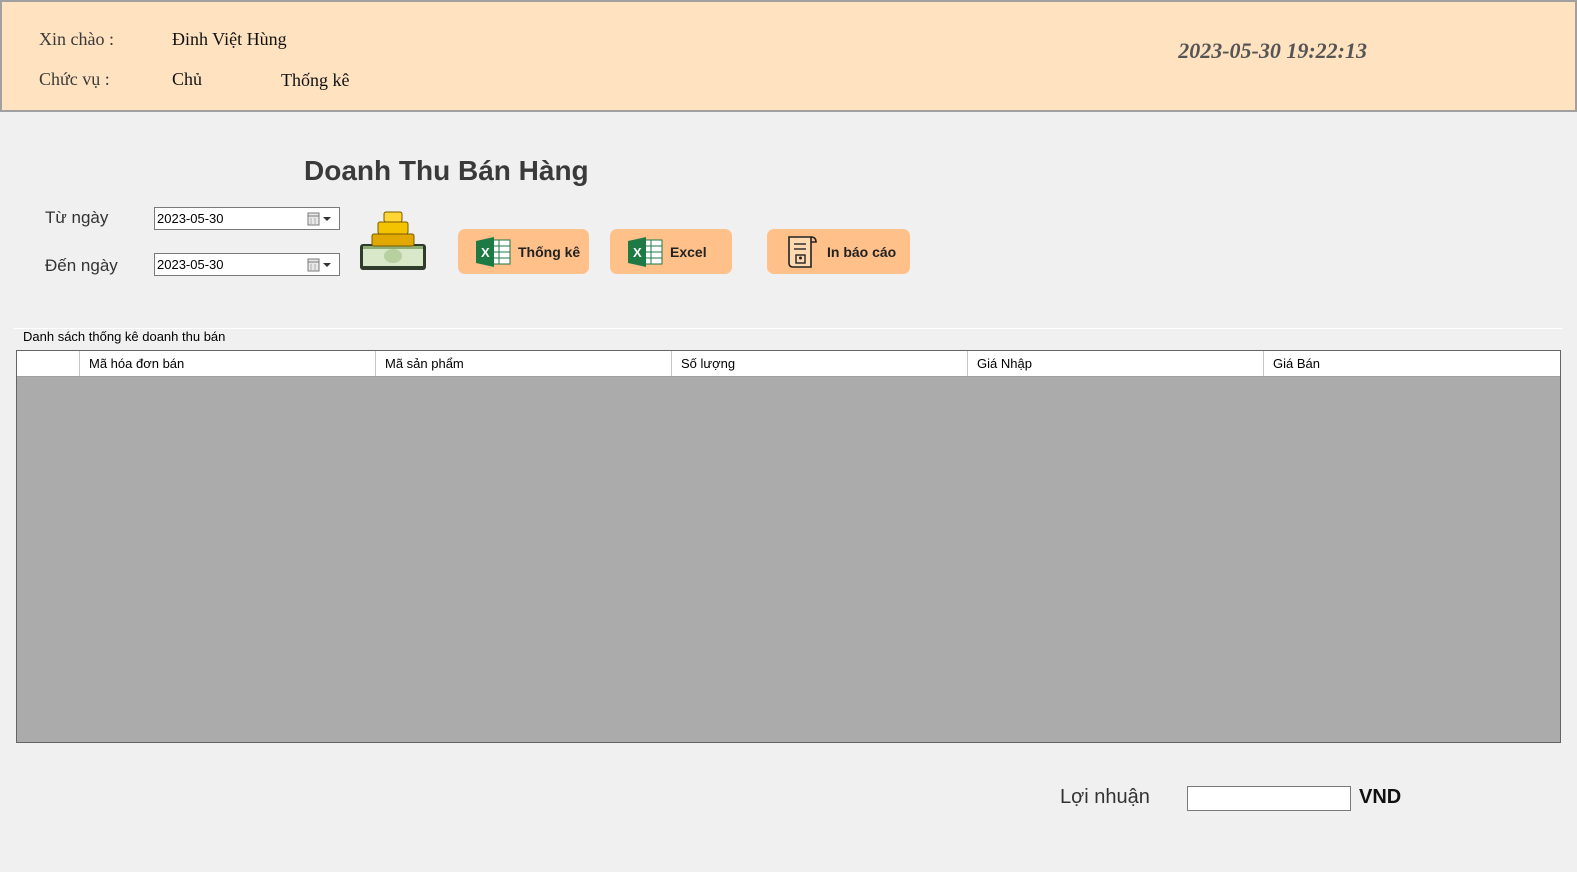  I want to click on excel-button: X Excel, so click(671, 251).